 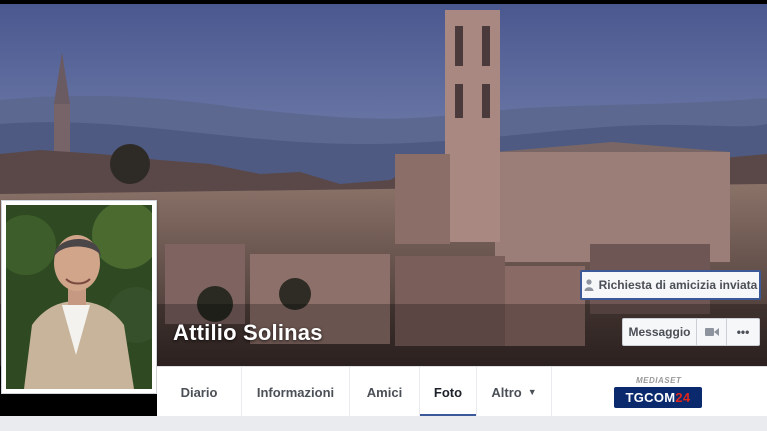 I want to click on tgcom24-logo: MEDIASET TGCOM 24, so click(x=659, y=393).